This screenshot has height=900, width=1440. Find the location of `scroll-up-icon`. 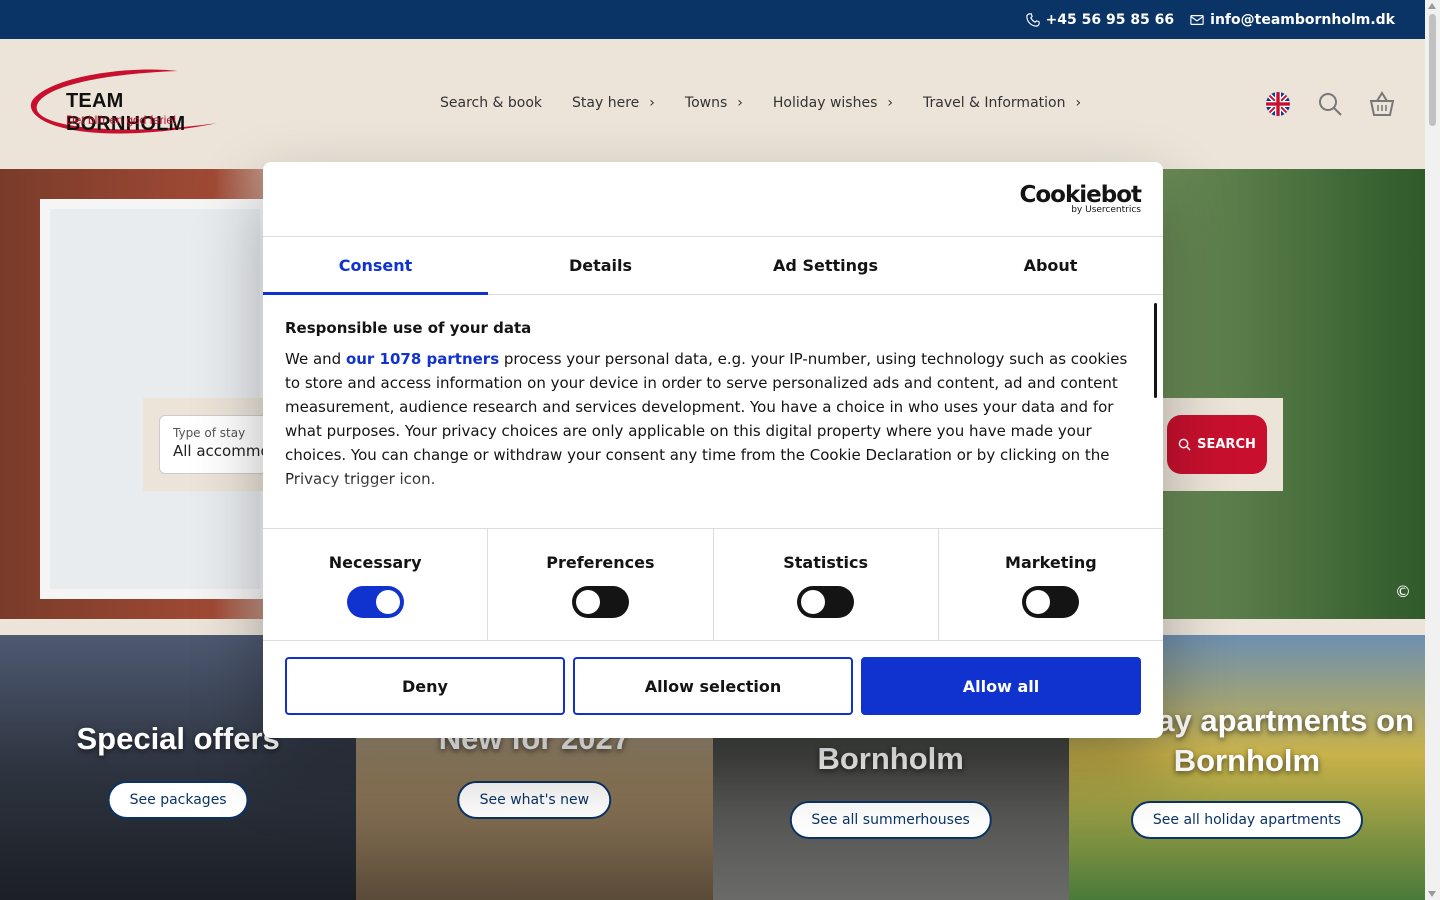

scroll-up-icon is located at coordinates (1432, 6).